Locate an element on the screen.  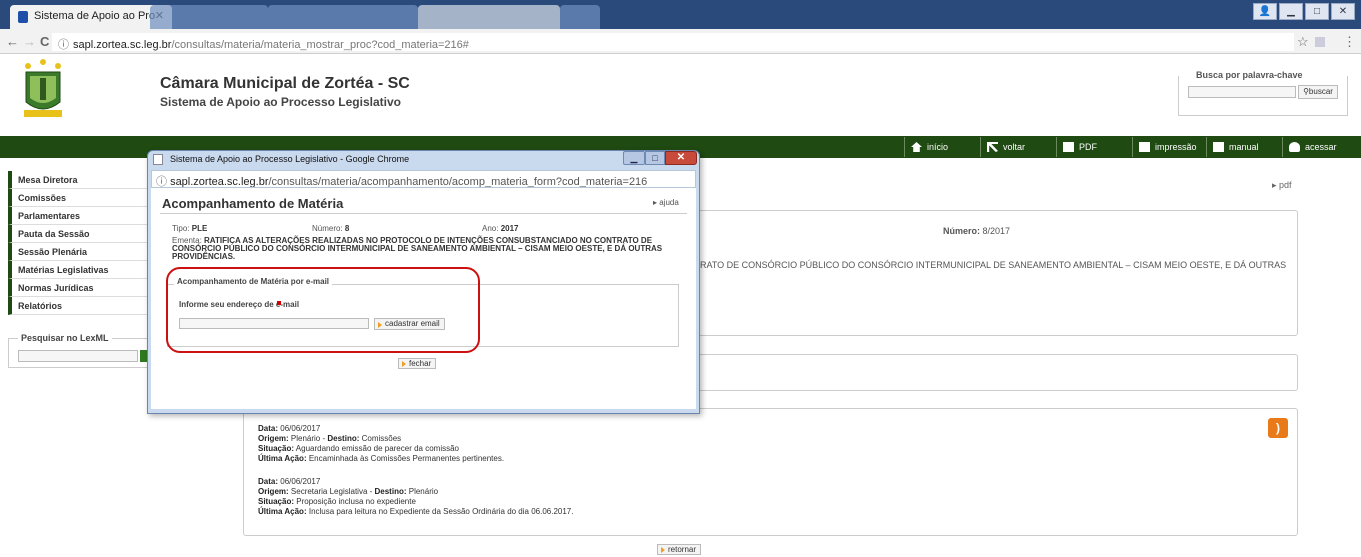
fechar-button: fechar is located at coordinates (417, 363).